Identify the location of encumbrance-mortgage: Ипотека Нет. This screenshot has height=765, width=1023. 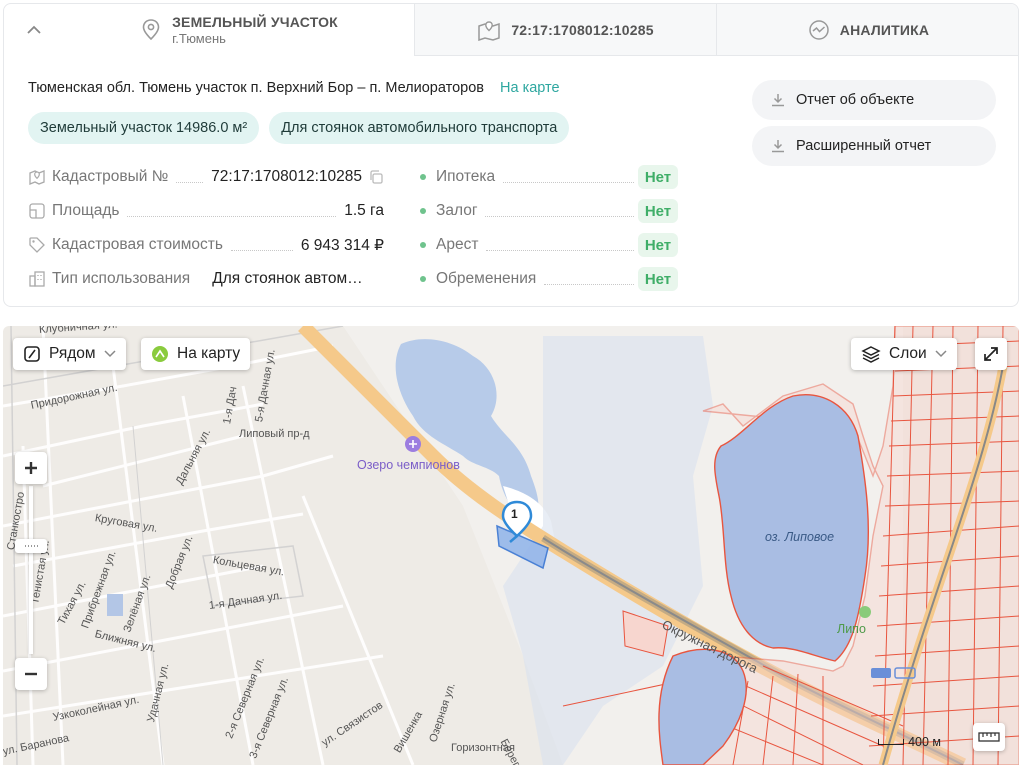
(549, 177).